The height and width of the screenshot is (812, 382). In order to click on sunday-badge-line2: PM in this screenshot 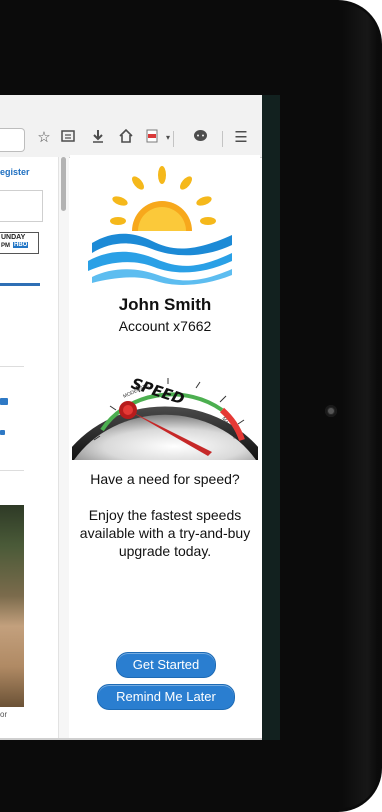, I will do `click(5, 246)`.